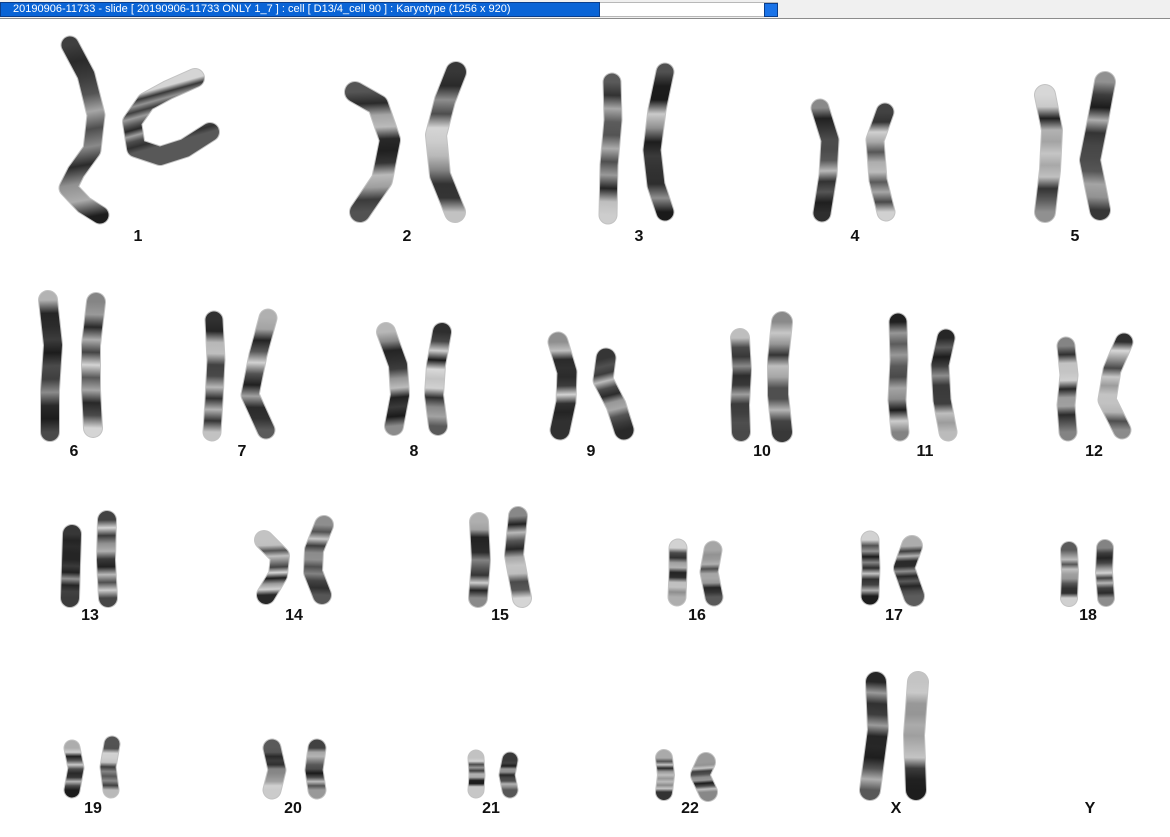 This screenshot has width=1170, height=837. I want to click on chromosome-label-7: 7, so click(242, 451).